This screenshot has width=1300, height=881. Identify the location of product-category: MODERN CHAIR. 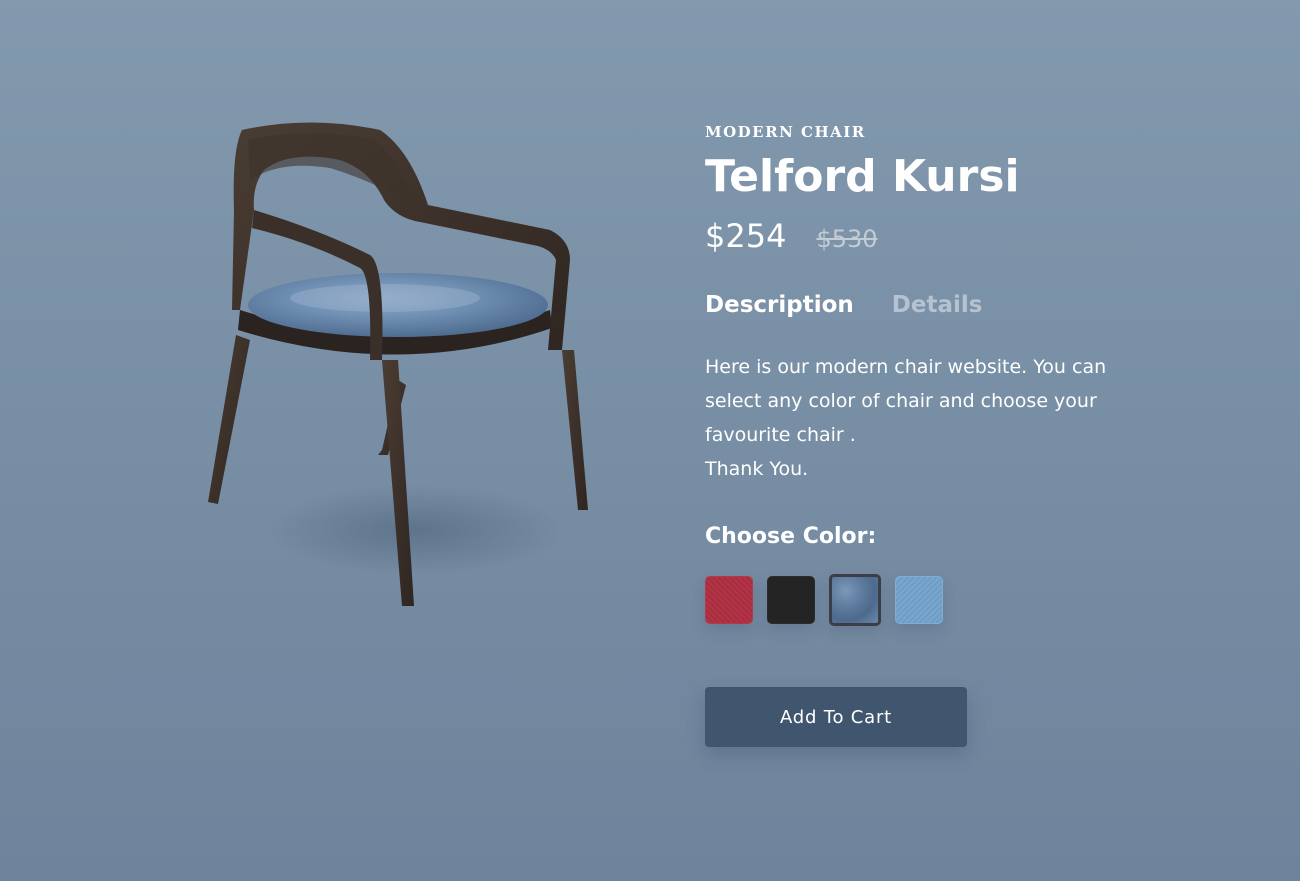
(785, 132).